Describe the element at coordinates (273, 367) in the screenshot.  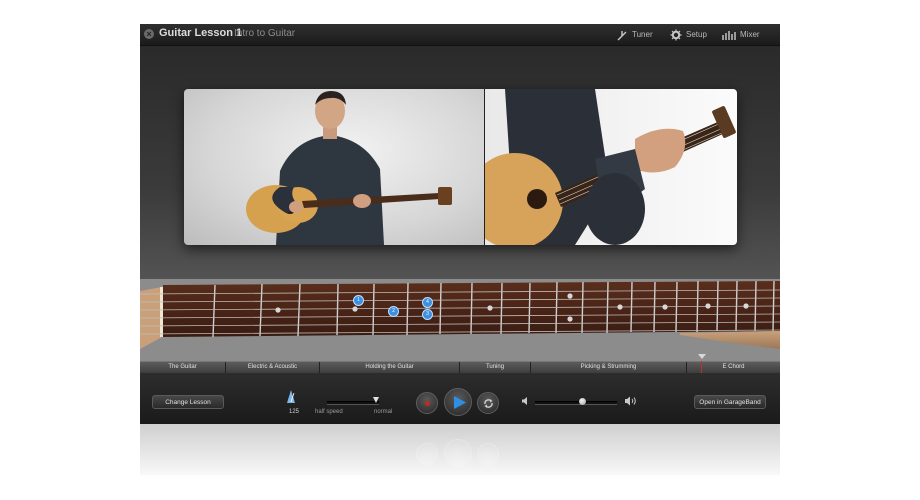
I see `chapter-electric-acoustic: Electric & Acoustic` at that location.